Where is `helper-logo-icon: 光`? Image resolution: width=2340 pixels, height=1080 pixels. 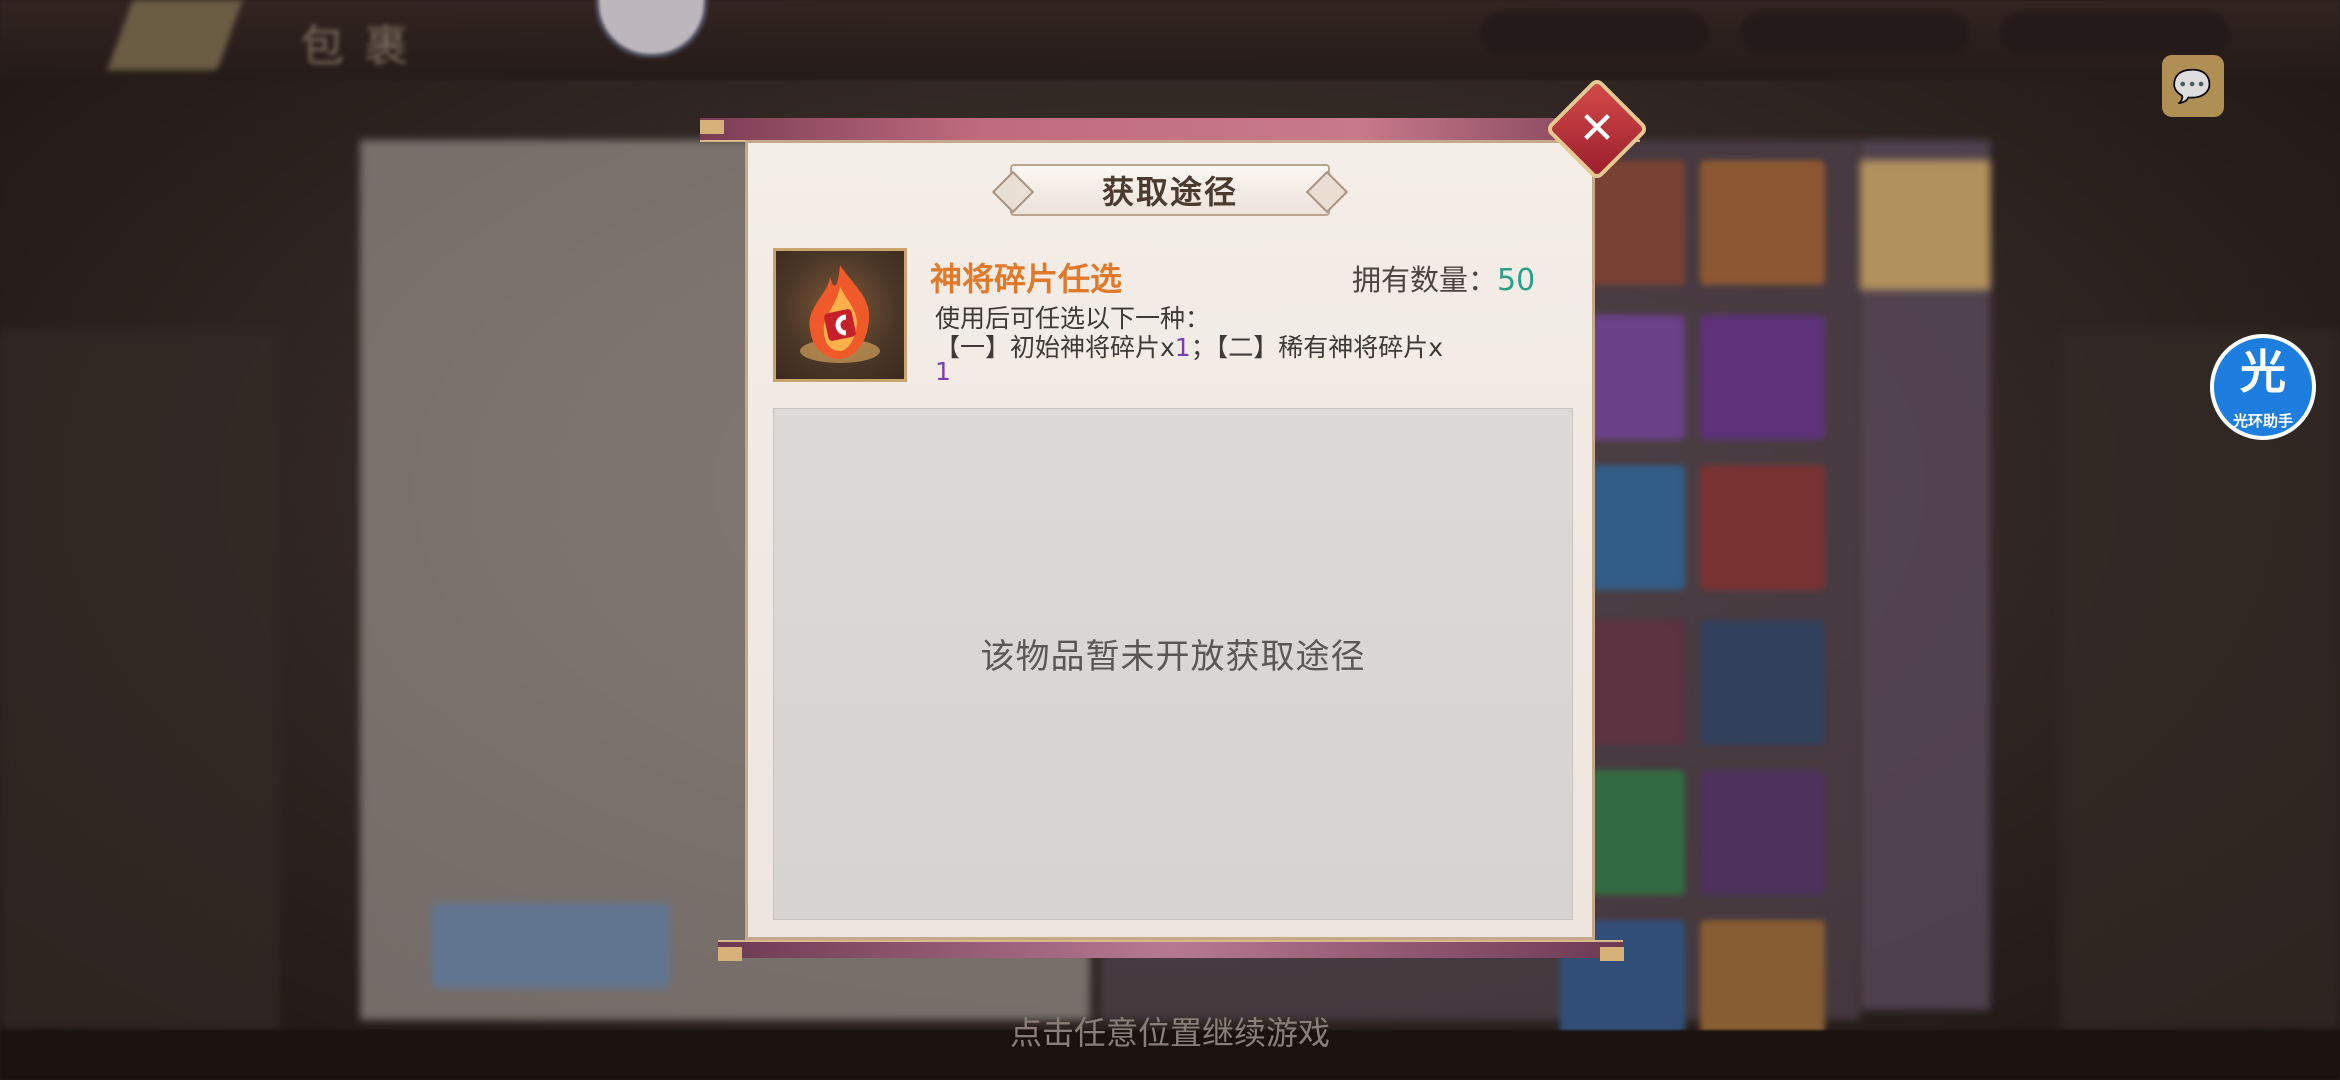
helper-logo-icon: 光 is located at coordinates (2263, 372).